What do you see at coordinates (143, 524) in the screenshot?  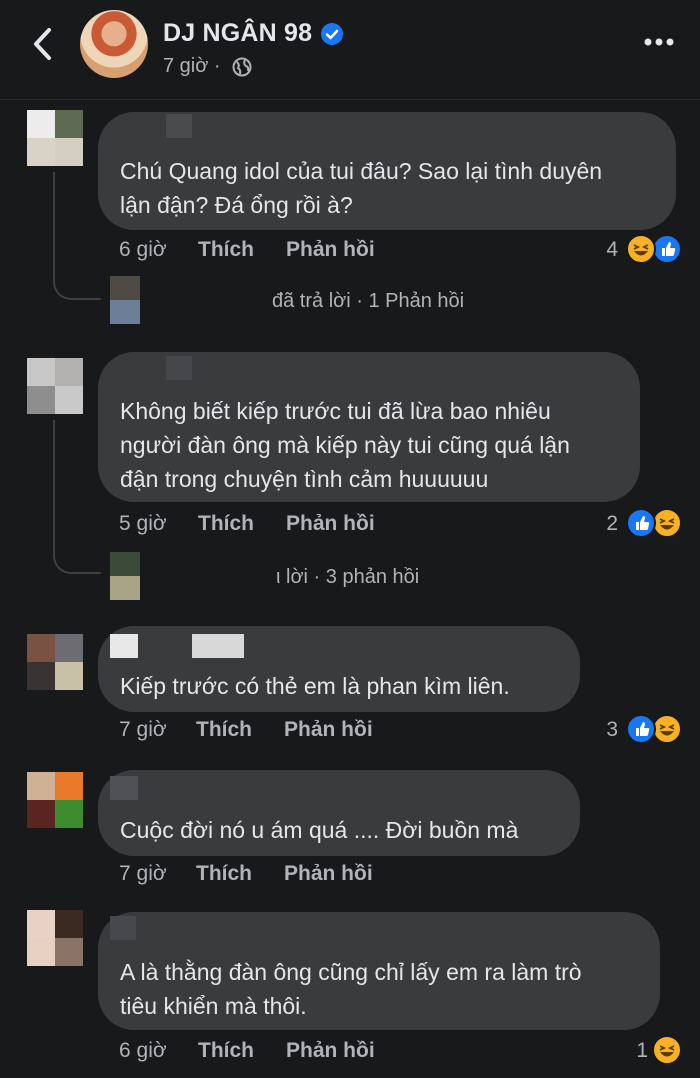 I see `comment-time: 5 giờ` at bounding box center [143, 524].